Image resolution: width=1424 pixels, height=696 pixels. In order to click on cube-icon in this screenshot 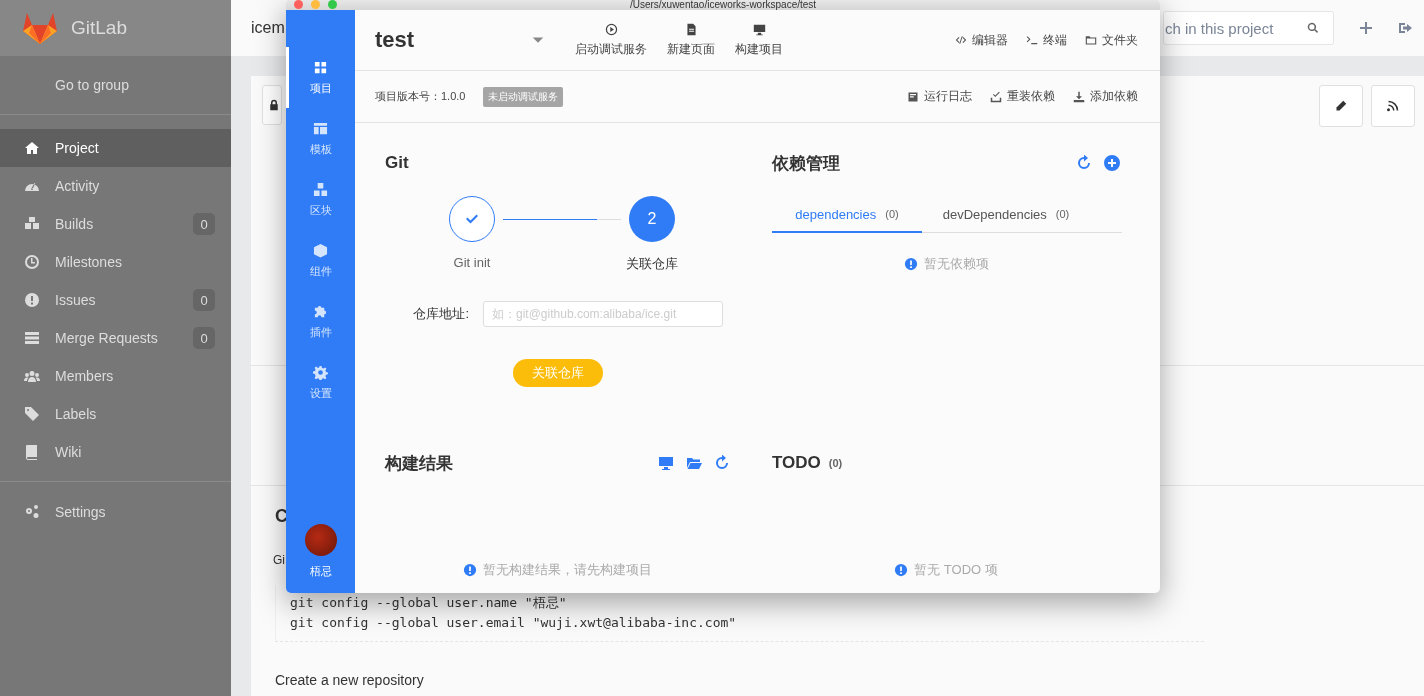, I will do `click(320, 250)`.